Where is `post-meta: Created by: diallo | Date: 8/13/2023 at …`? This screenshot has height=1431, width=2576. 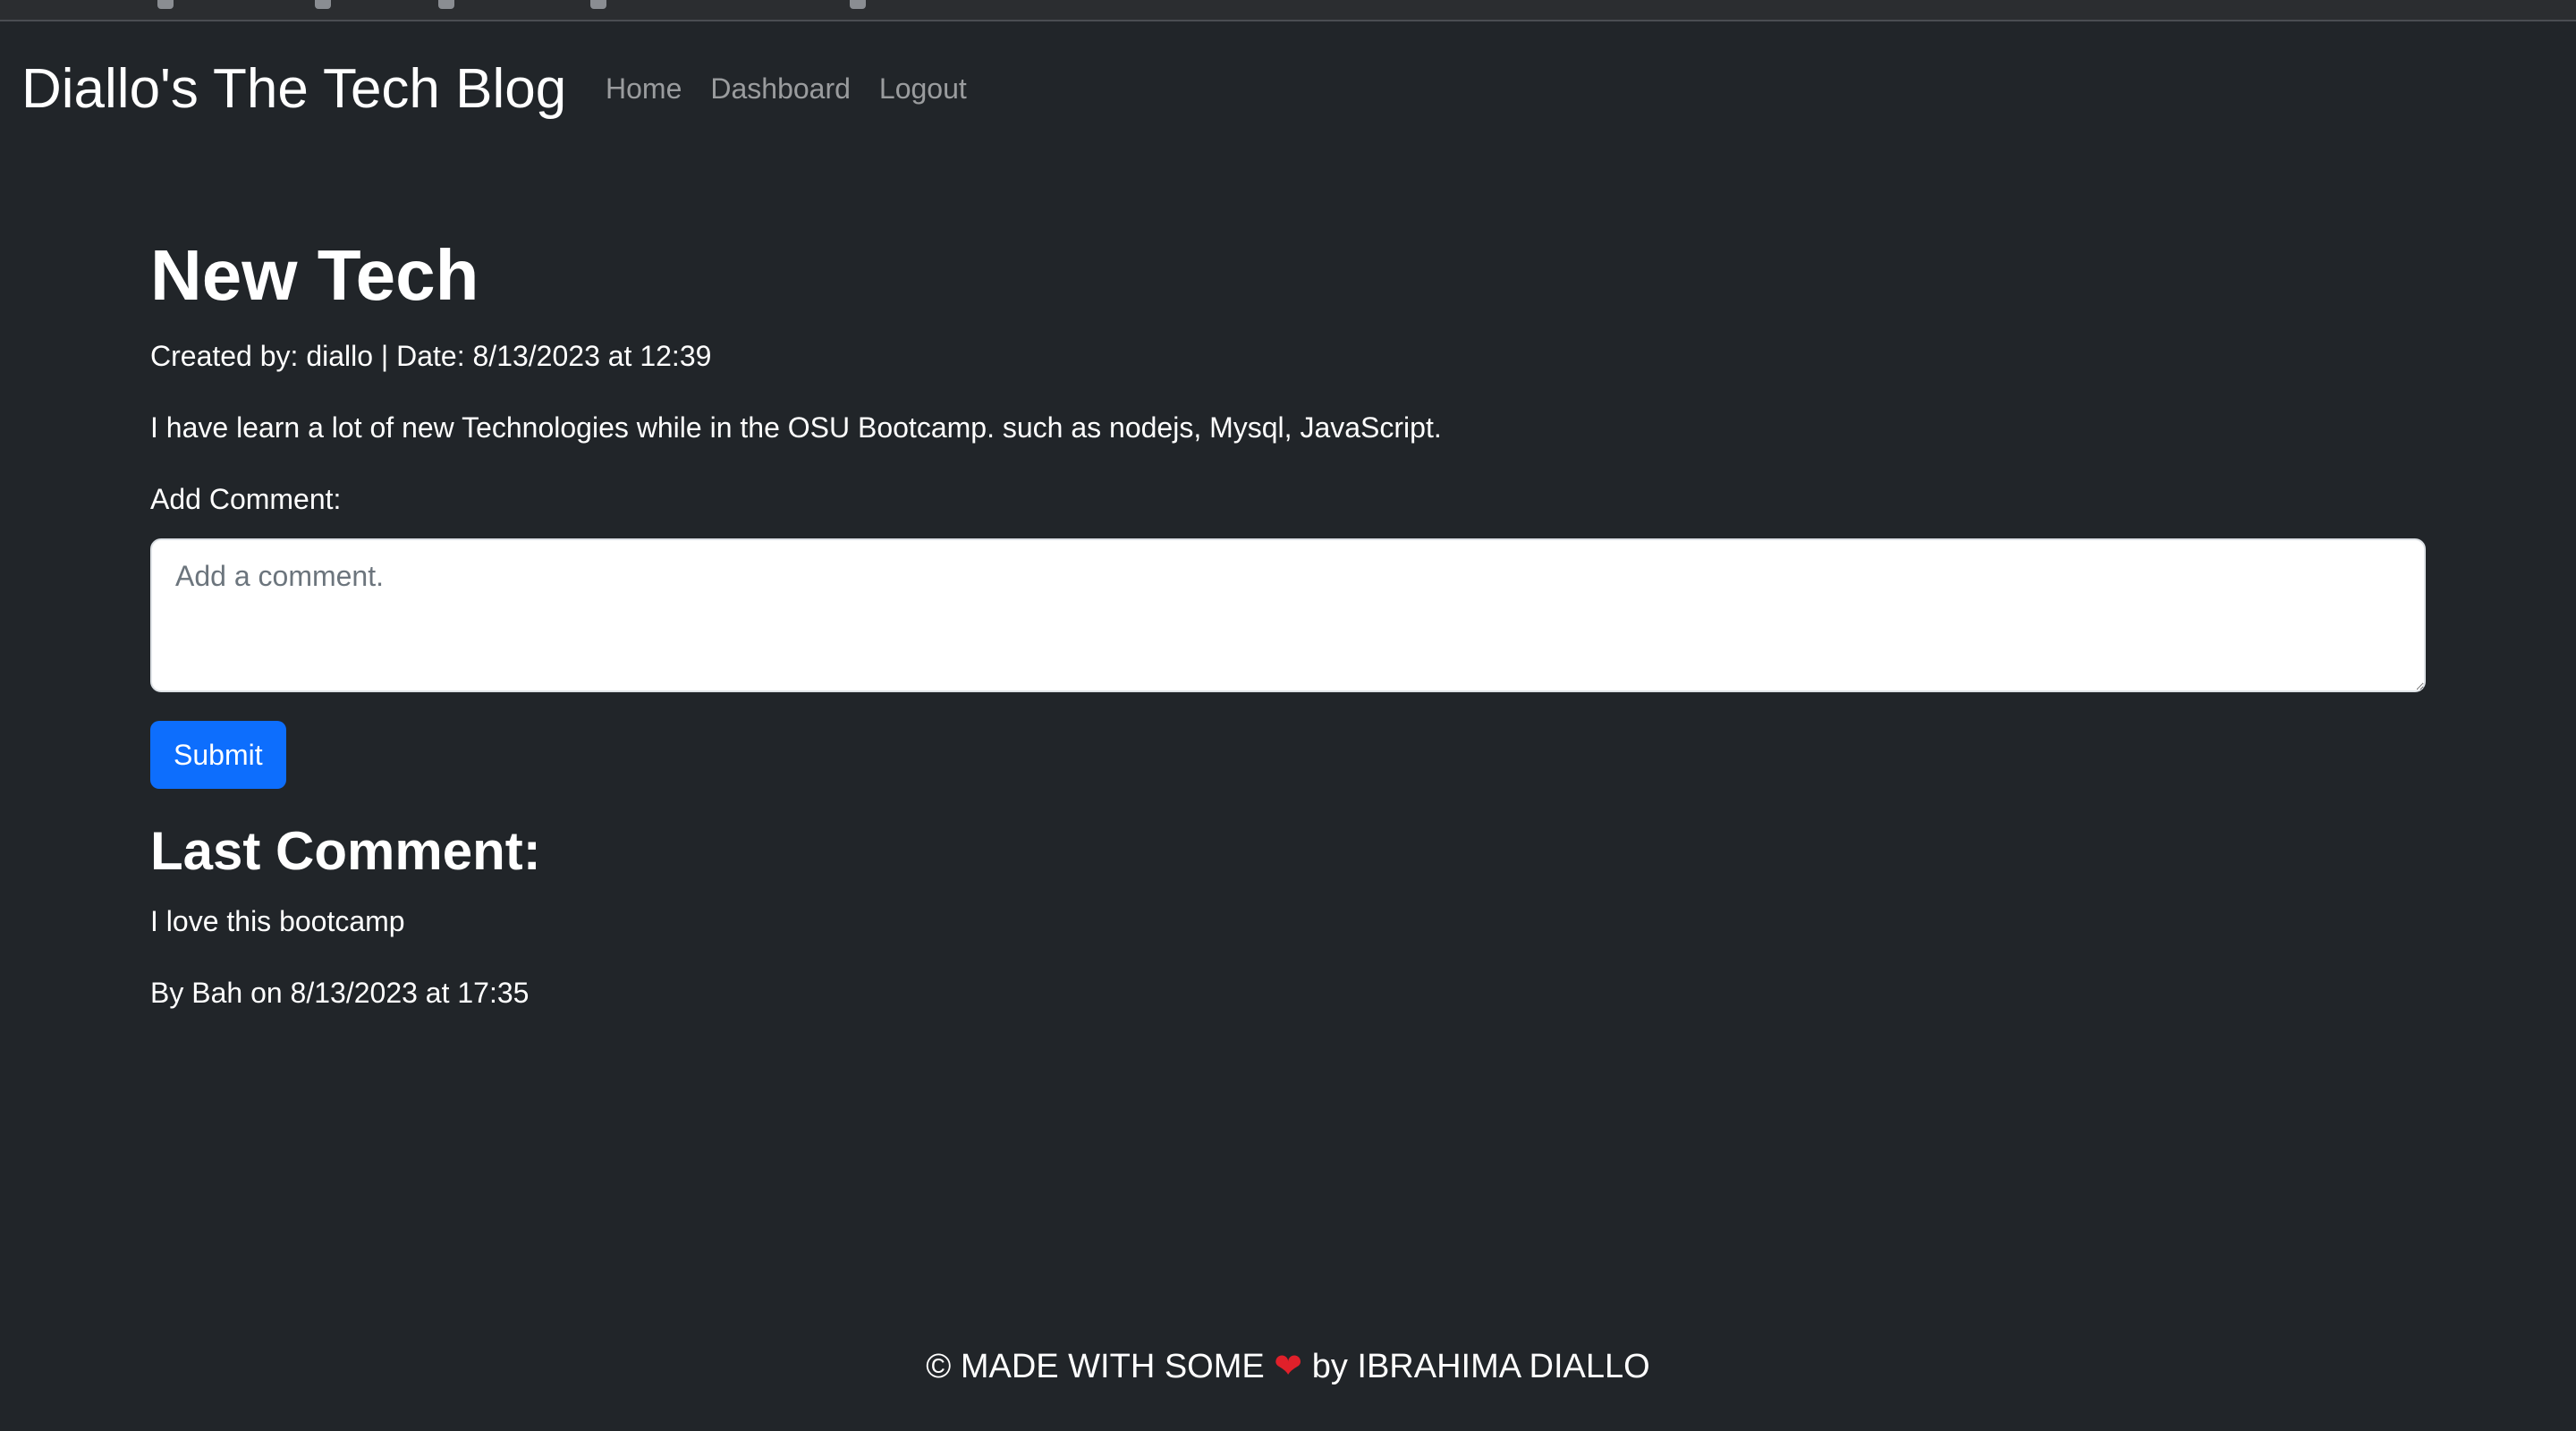
post-meta: Created by: diallo | Date: 8/13/2023 at … is located at coordinates (431, 356).